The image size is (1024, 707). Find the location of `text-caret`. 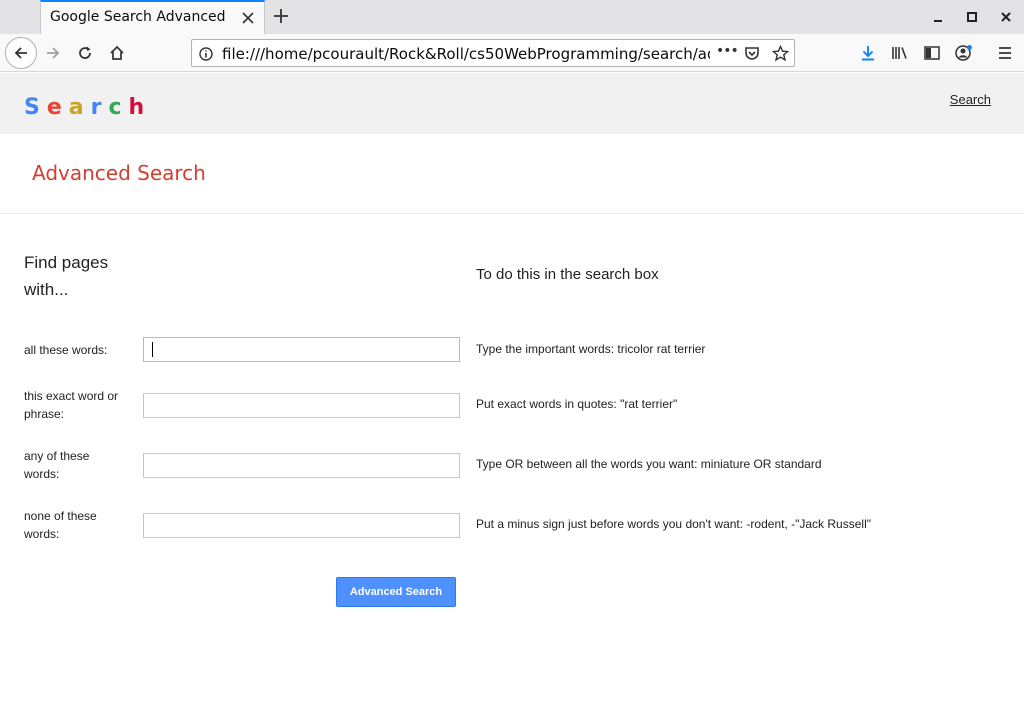

text-caret is located at coordinates (152, 349).